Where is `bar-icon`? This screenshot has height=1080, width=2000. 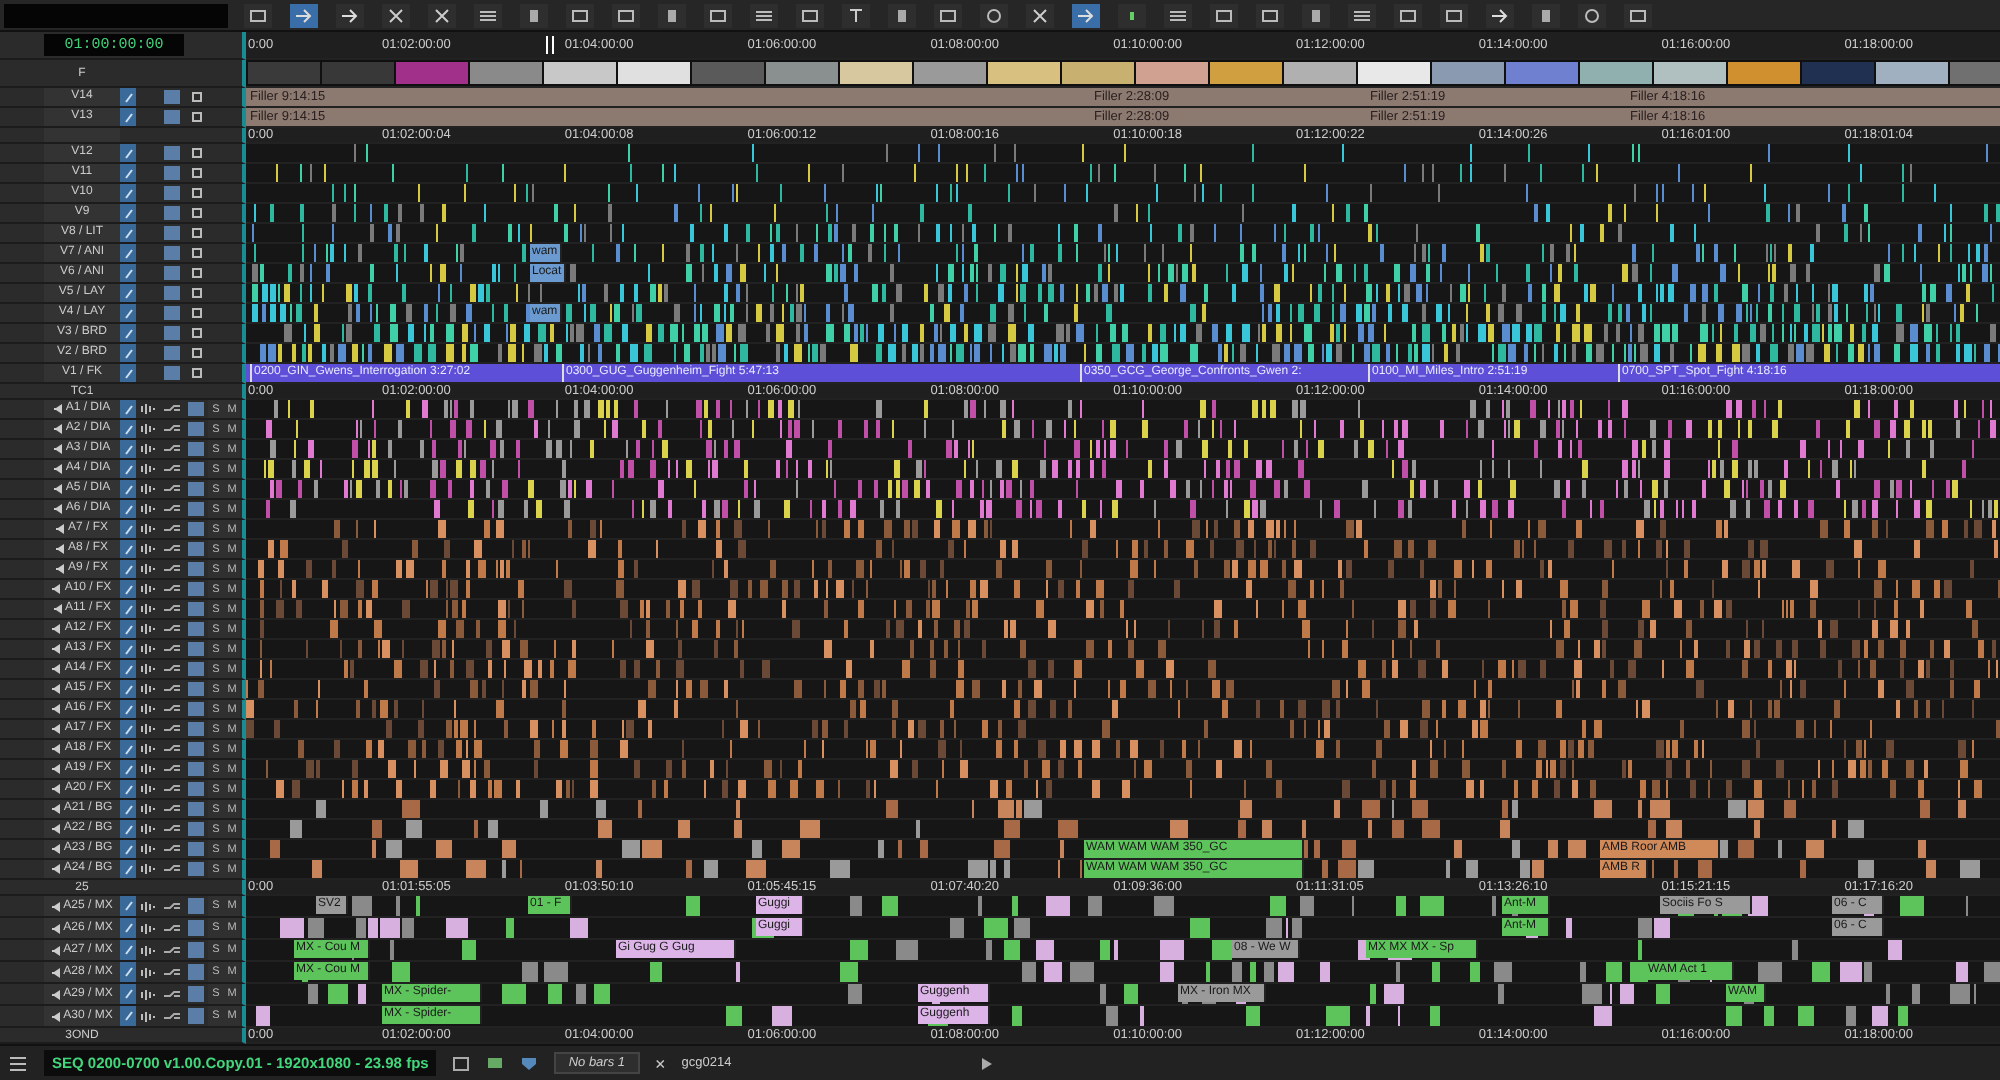
bar-icon is located at coordinates (902, 15).